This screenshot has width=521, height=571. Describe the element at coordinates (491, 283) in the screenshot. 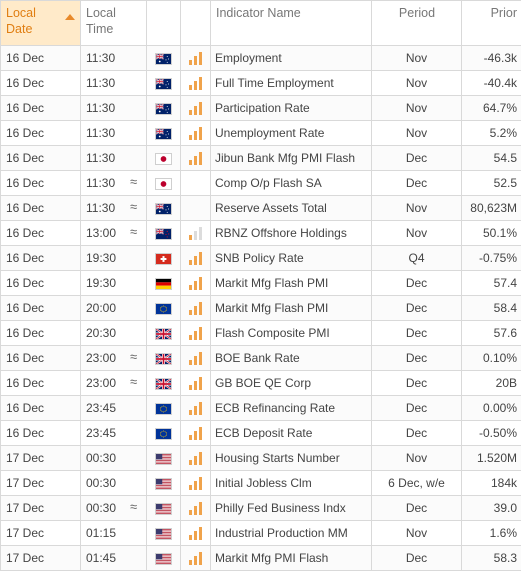

I see `prior-cell: 57.4` at that location.